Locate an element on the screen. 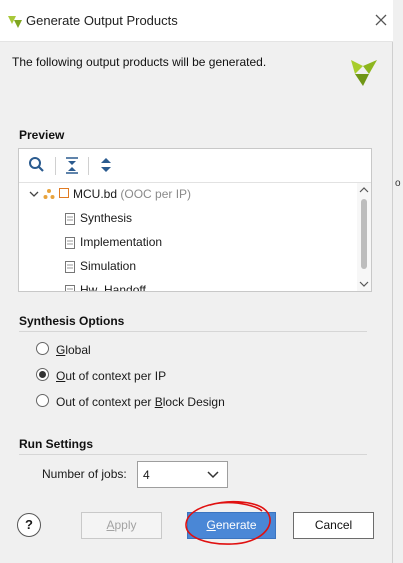 This screenshot has height=563, width=403. tree-item-simulation: Simulation is located at coordinates (100, 266).